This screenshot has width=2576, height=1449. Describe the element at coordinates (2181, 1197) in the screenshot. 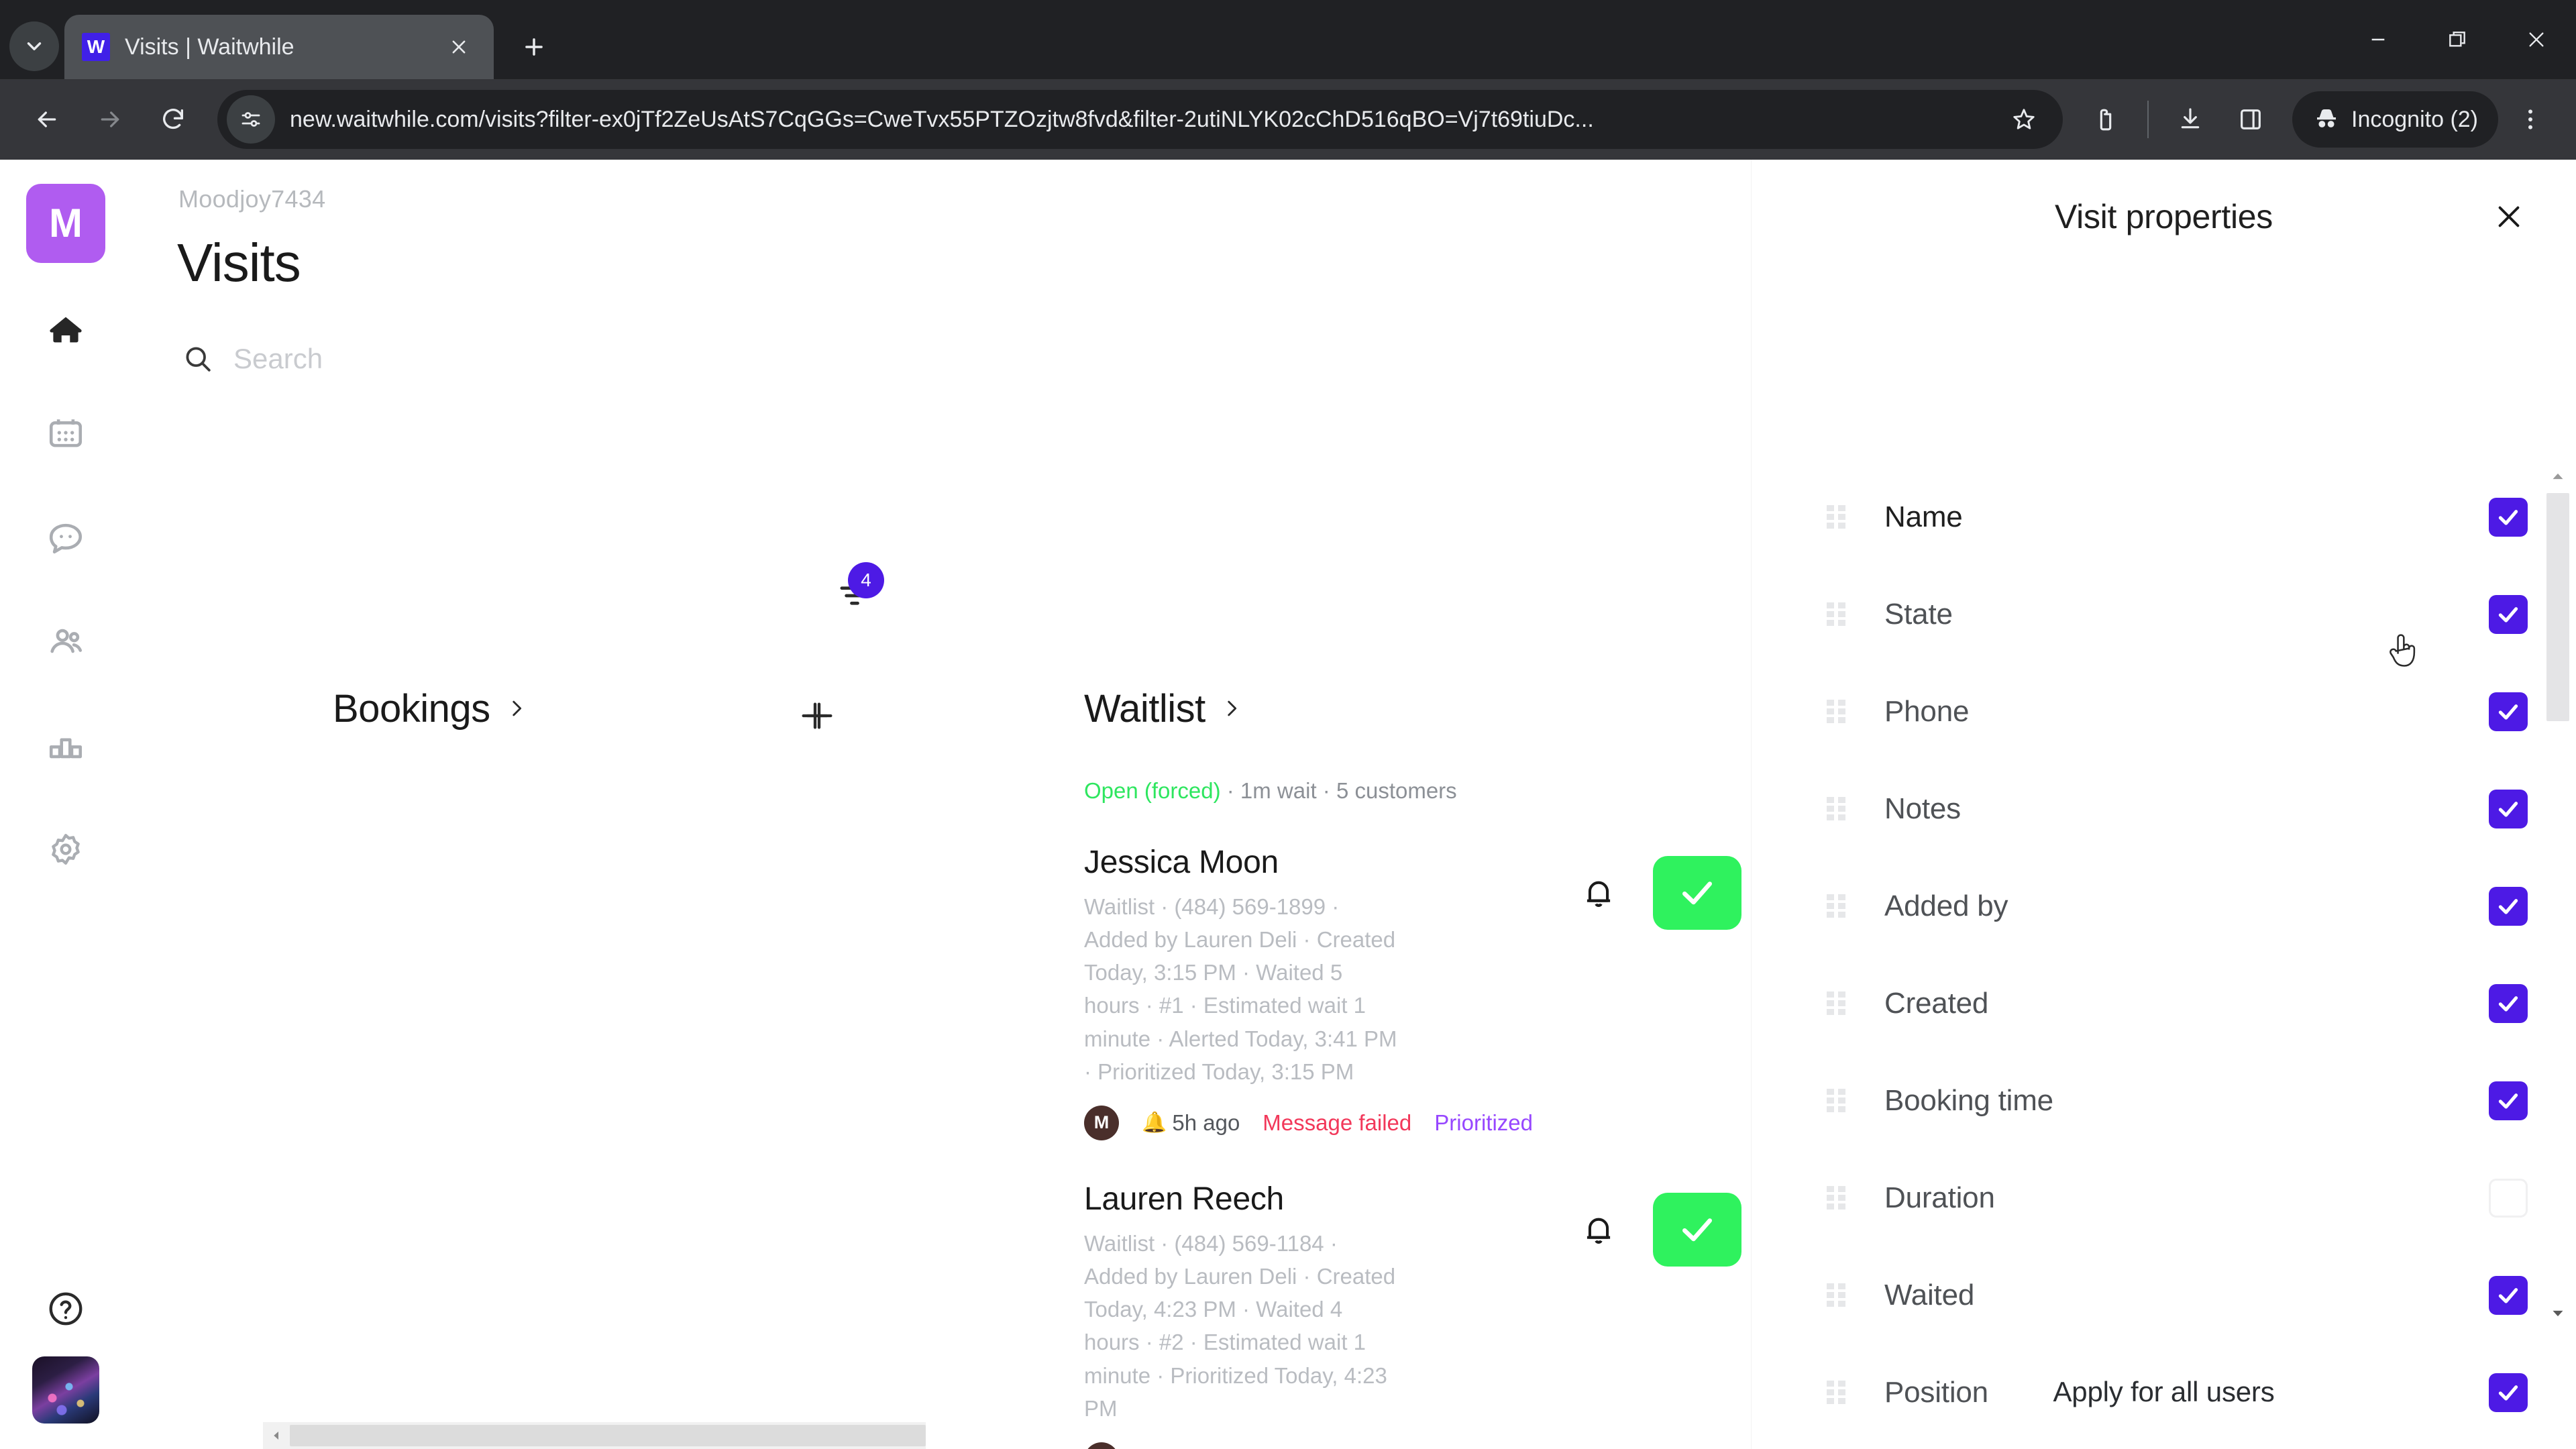

I see `property-row: Duration` at that location.